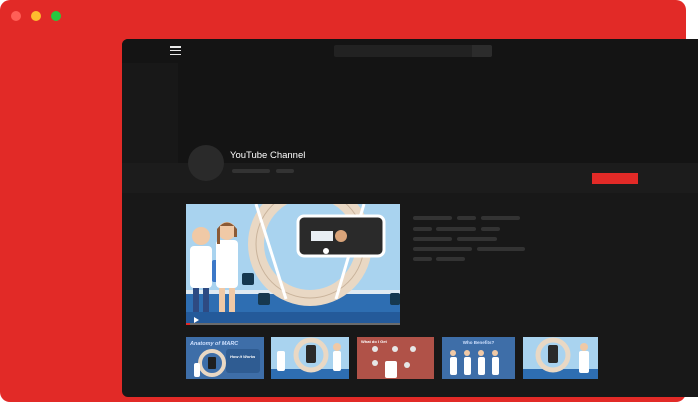 The height and width of the screenshot is (413, 698). Describe the element at coordinates (36, 16) in the screenshot. I see `minimize-dot` at that location.